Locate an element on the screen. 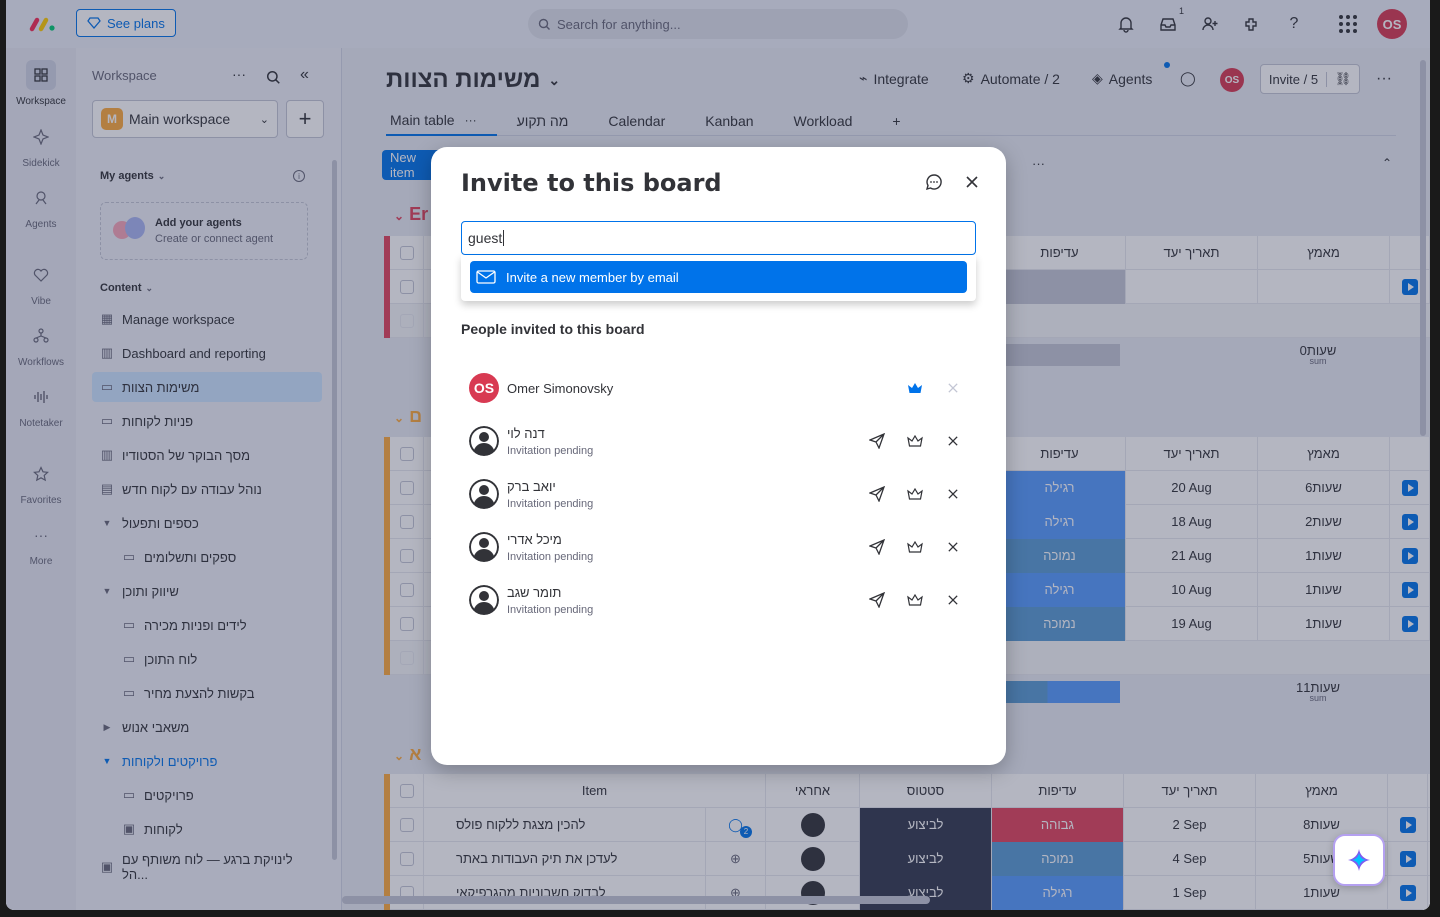 The width and height of the screenshot is (1440, 917). envelope-icon is located at coordinates (486, 277).